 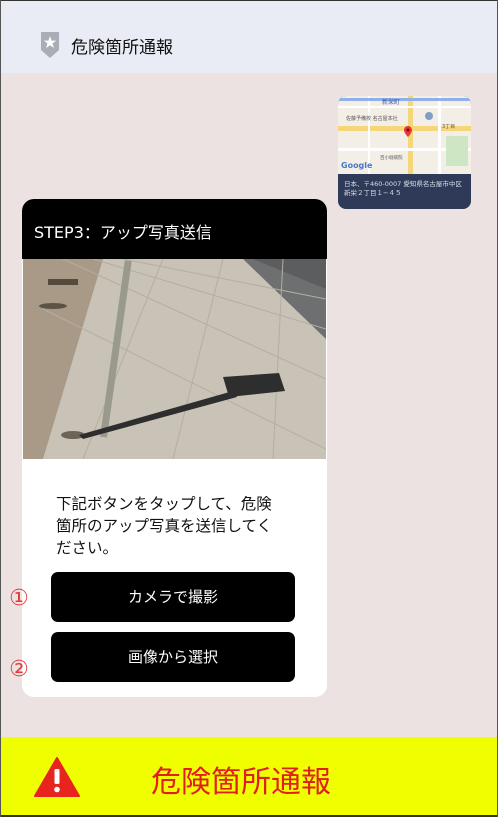 What do you see at coordinates (57, 777) in the screenshot?
I see `warning-icon` at bounding box center [57, 777].